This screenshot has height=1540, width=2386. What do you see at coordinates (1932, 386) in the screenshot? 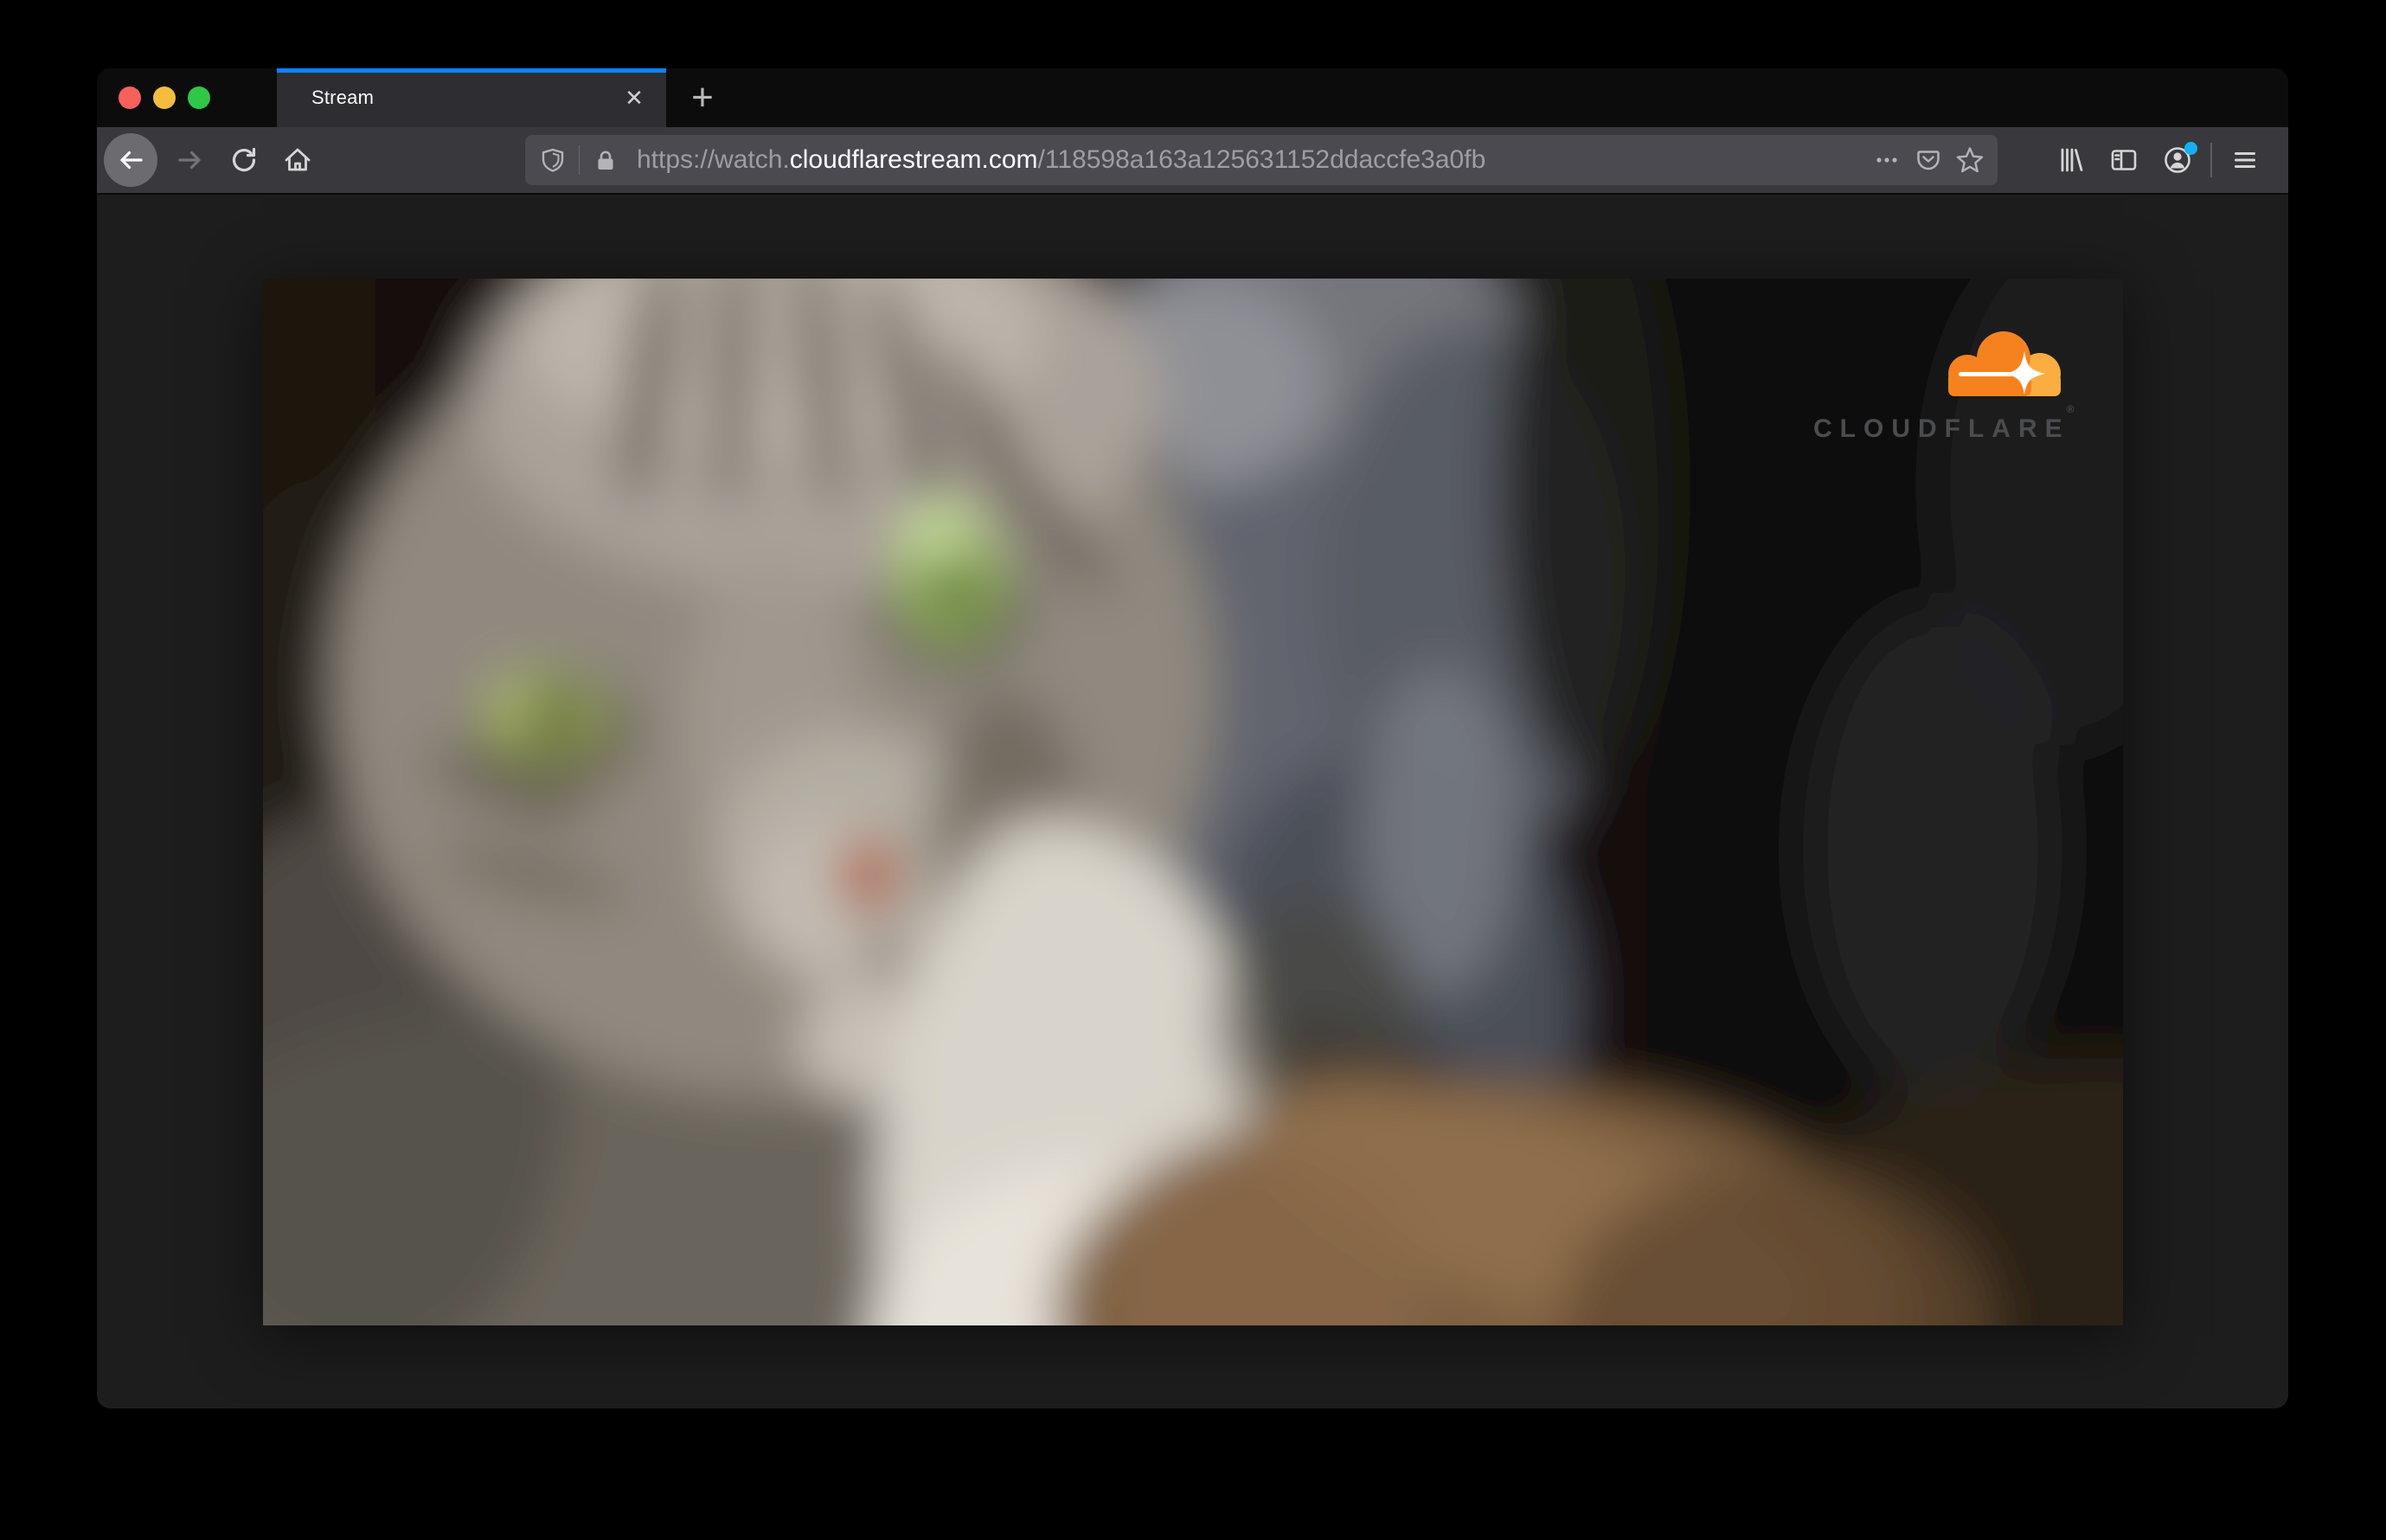
I see `cloudflare-logo: CLOUDFLARE®` at bounding box center [1932, 386].